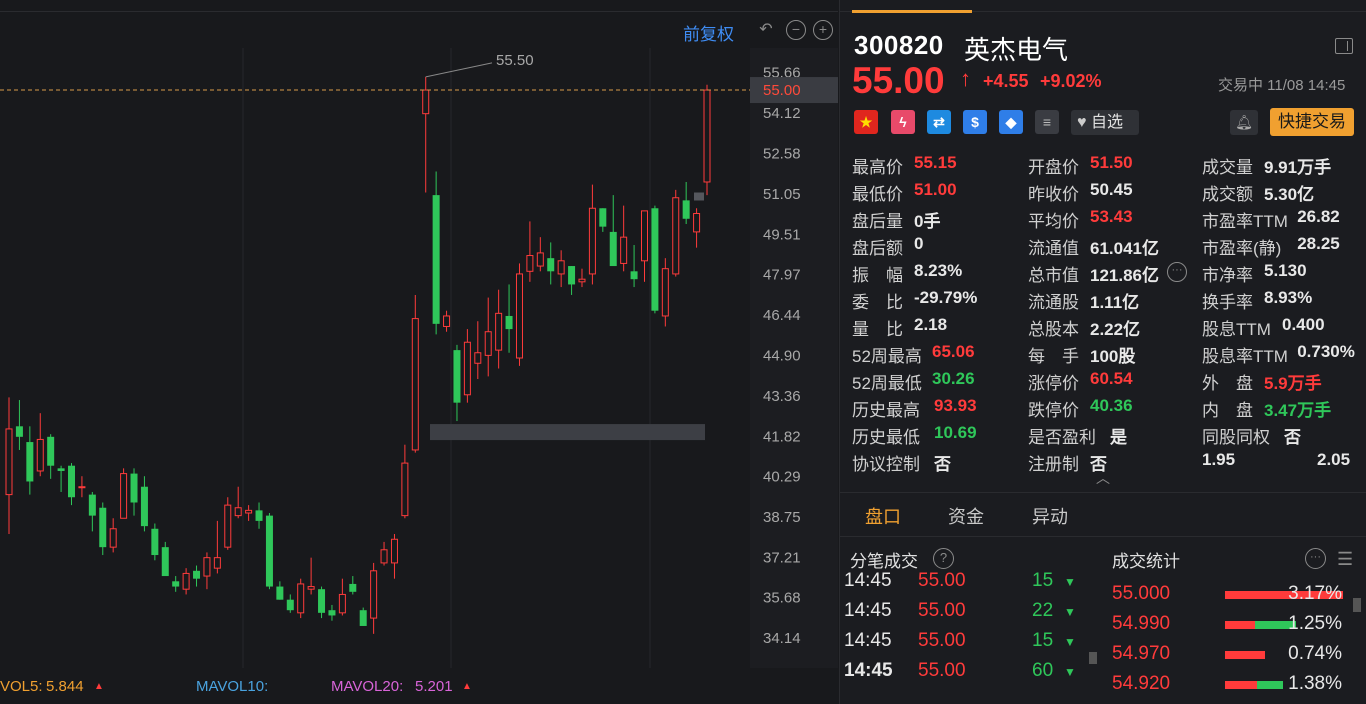 The image size is (1366, 704). What do you see at coordinates (782, 598) in the screenshot?
I see `price-tick-label: 35.68` at bounding box center [782, 598].